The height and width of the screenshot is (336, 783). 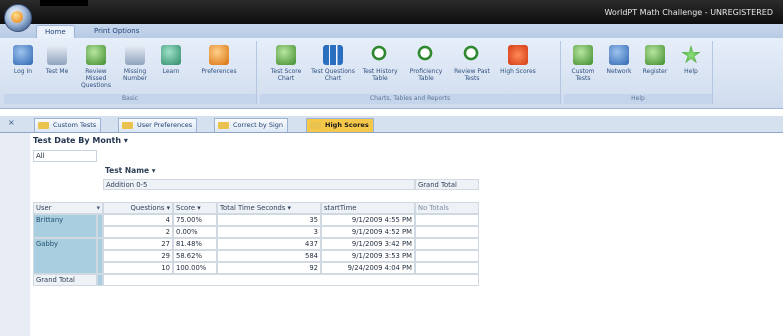 What do you see at coordinates (269, 208) in the screenshot?
I see `value-header-total-time: Total Time Seconds ▾` at bounding box center [269, 208].